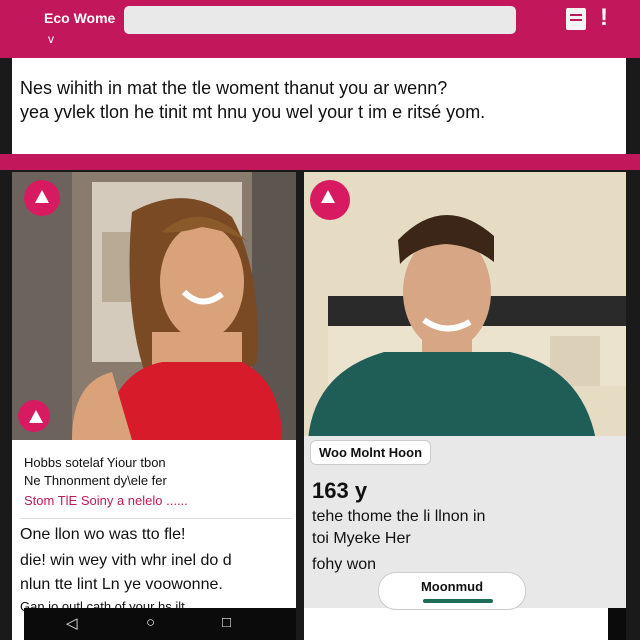 This screenshot has width=640, height=640. I want to click on info-line-3: fohy won, so click(344, 564).